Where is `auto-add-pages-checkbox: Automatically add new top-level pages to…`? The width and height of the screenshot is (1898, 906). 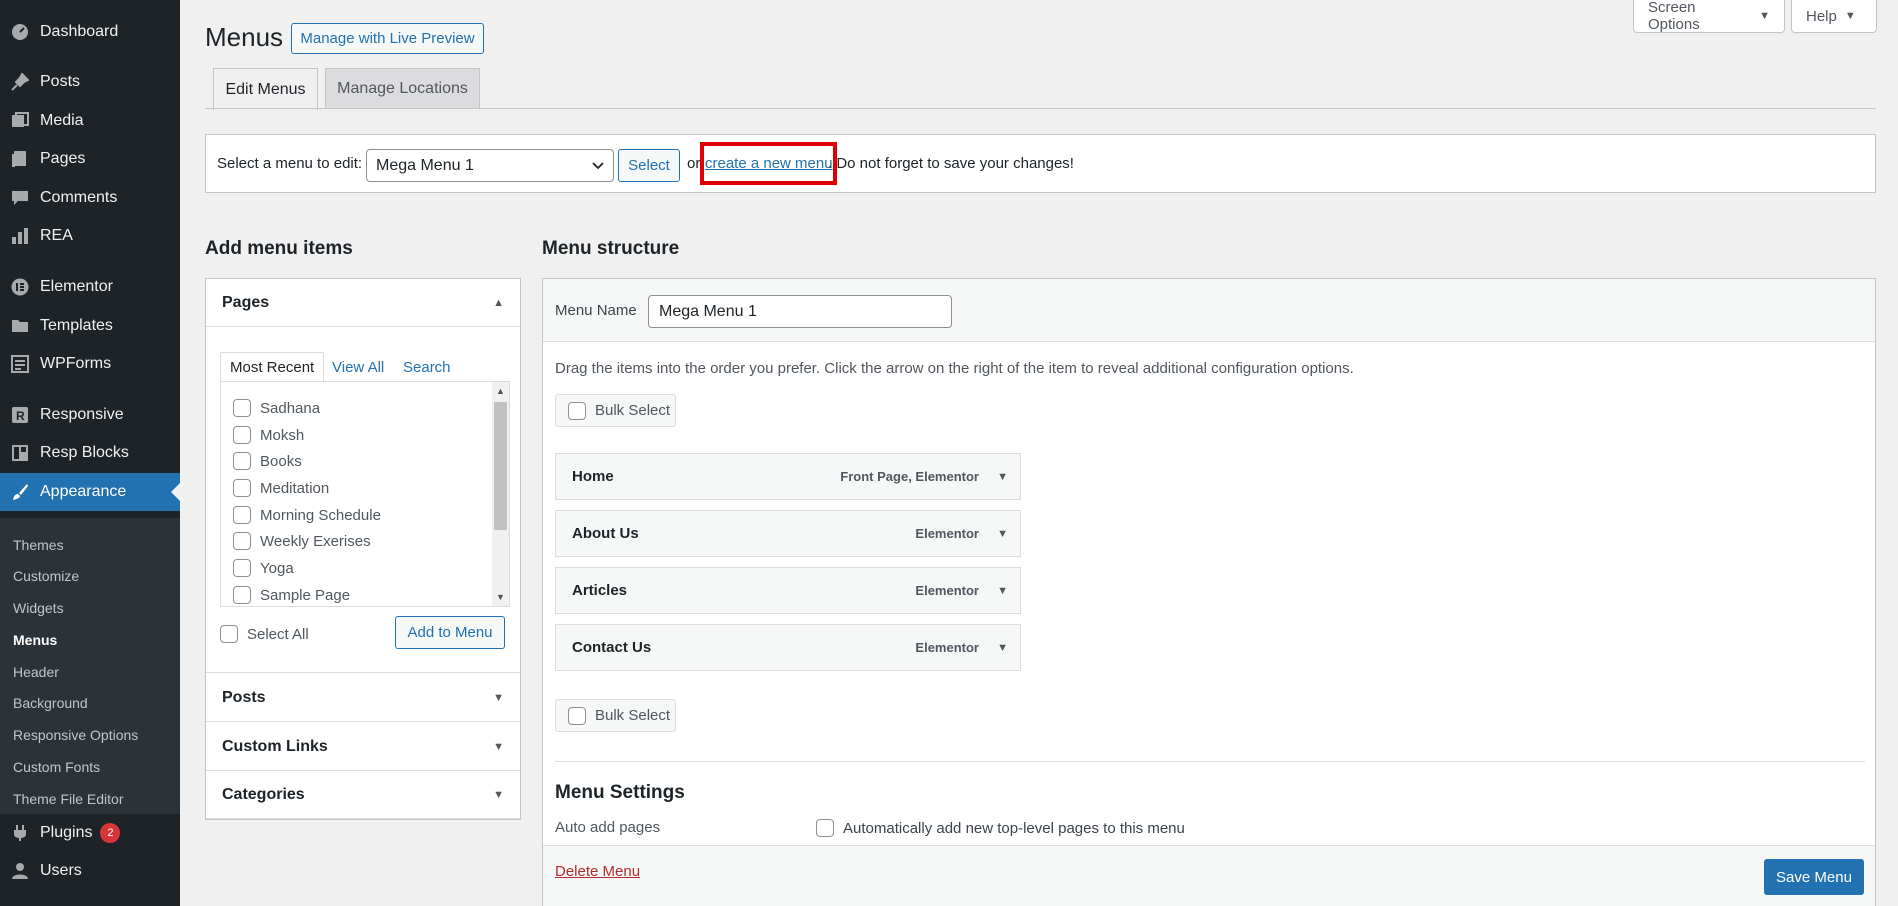
auto-add-pages-checkbox: Automatically add new top-level pages to… is located at coordinates (1000, 828).